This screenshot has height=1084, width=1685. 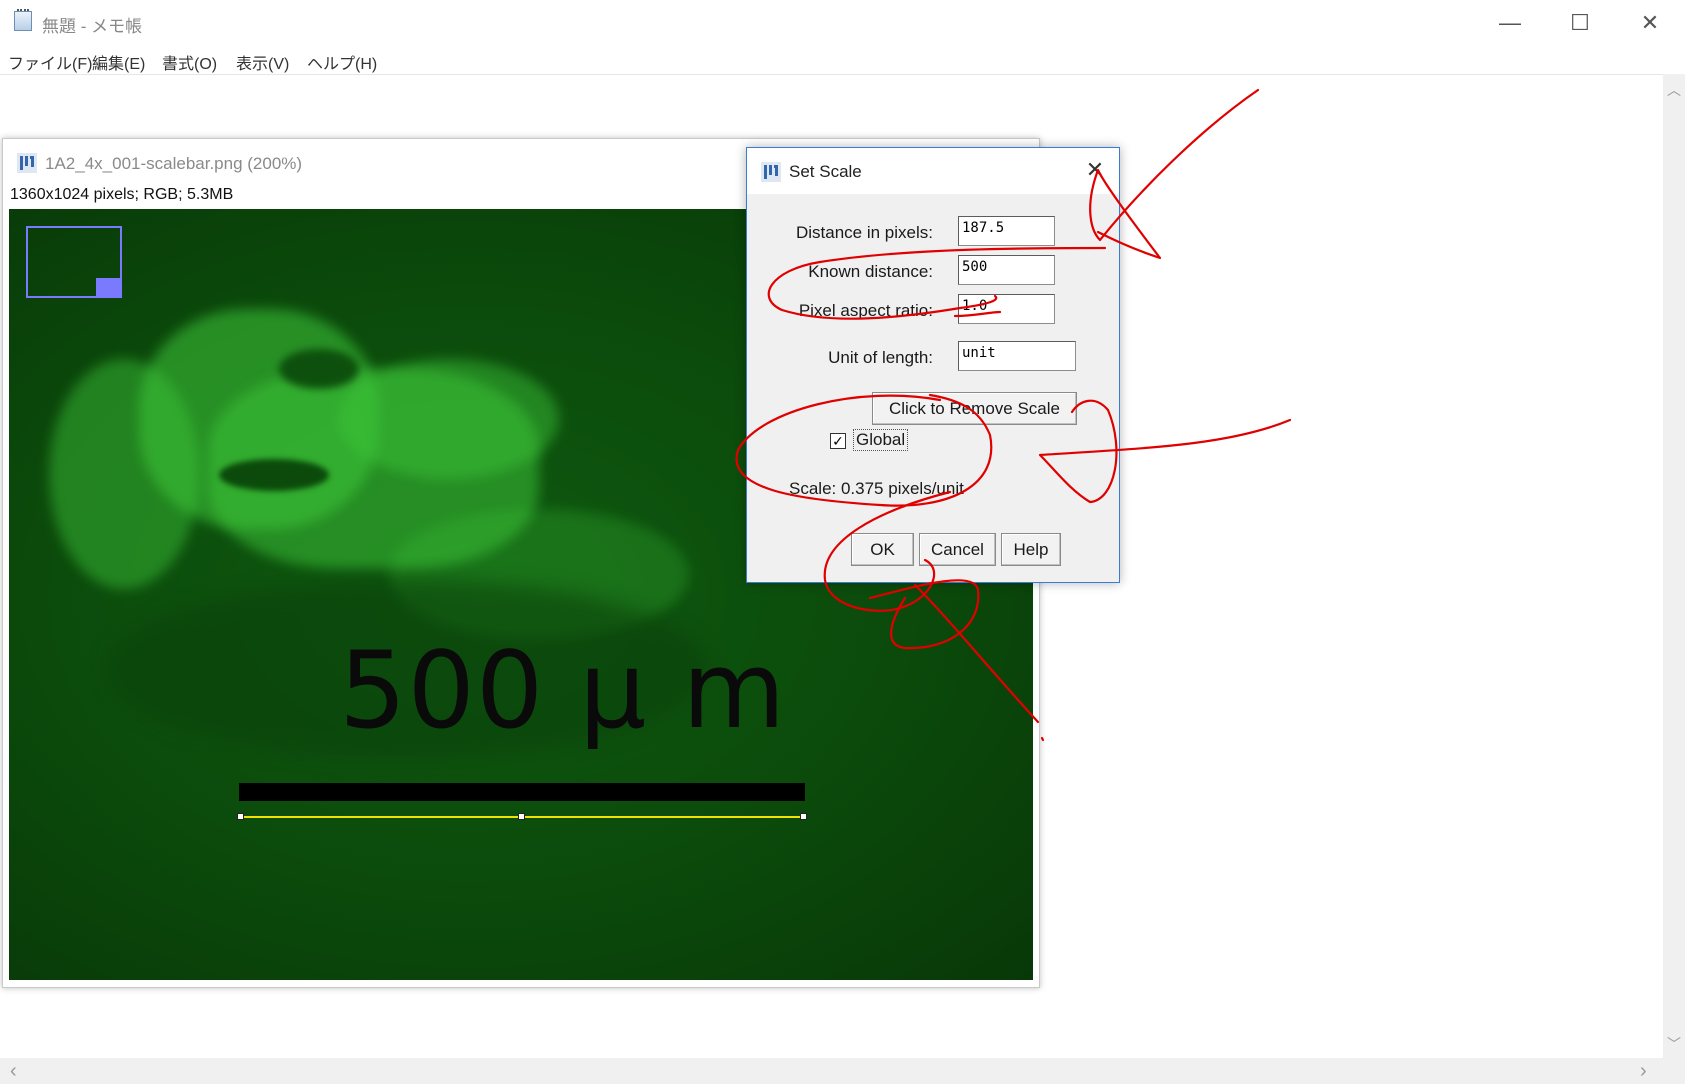 What do you see at coordinates (876, 488) in the screenshot?
I see `scale-readout: Scale: 0.375 pixels/unit` at bounding box center [876, 488].